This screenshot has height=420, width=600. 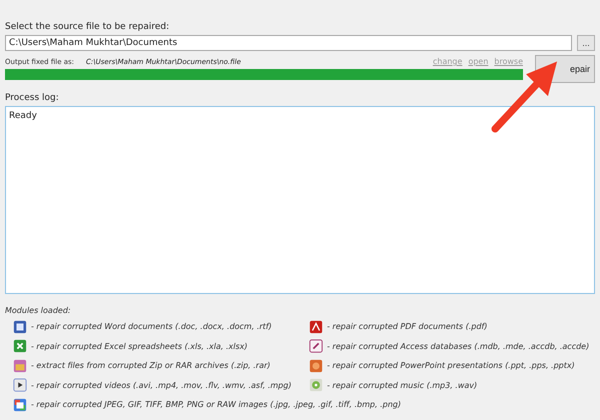 What do you see at coordinates (139, 346) in the screenshot?
I see `module-description: - repair corrupted Excel spreadsheets (.xls, .xla, .xlsx)` at bounding box center [139, 346].